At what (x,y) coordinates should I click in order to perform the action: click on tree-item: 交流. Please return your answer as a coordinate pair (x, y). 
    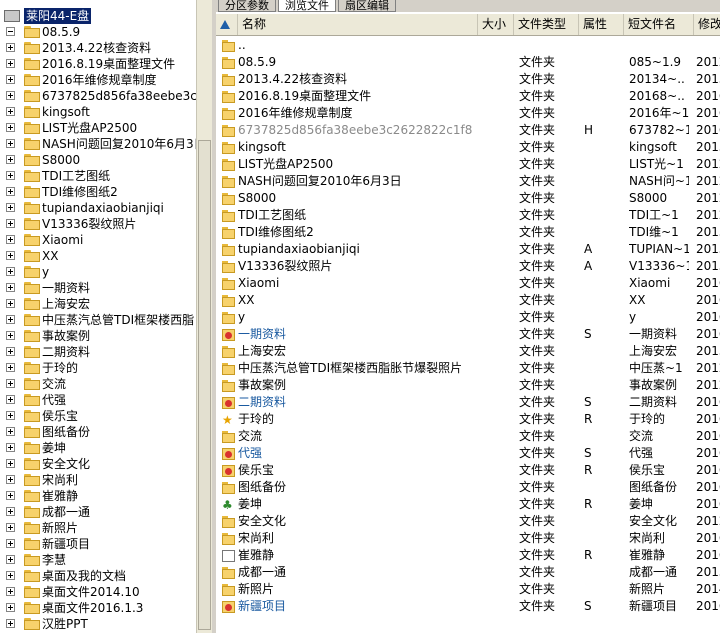
    Looking at the image, I should click on (98, 384).